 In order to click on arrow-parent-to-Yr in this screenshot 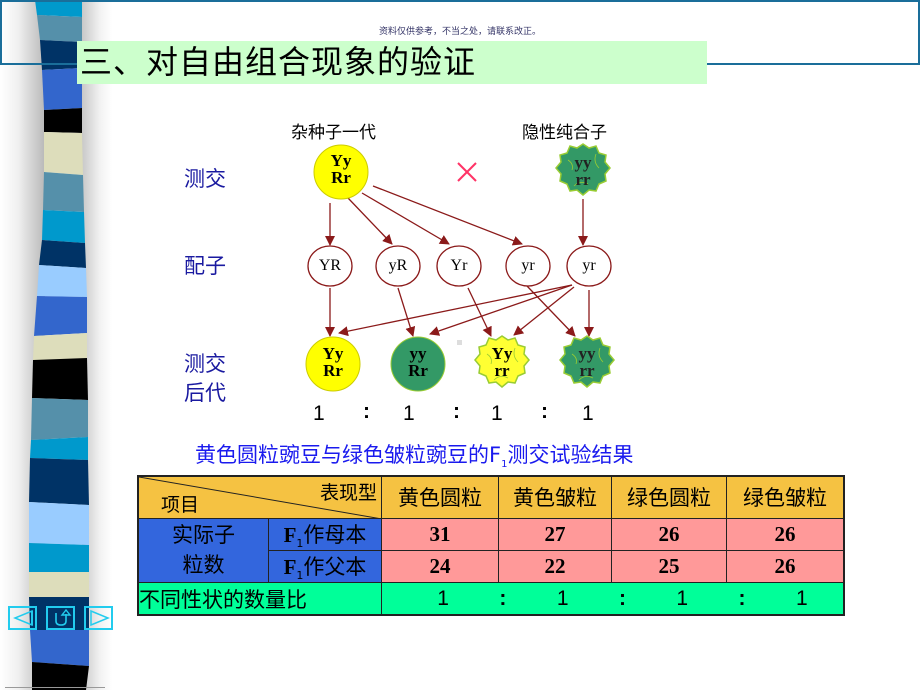, I will do `click(405, 218)`.